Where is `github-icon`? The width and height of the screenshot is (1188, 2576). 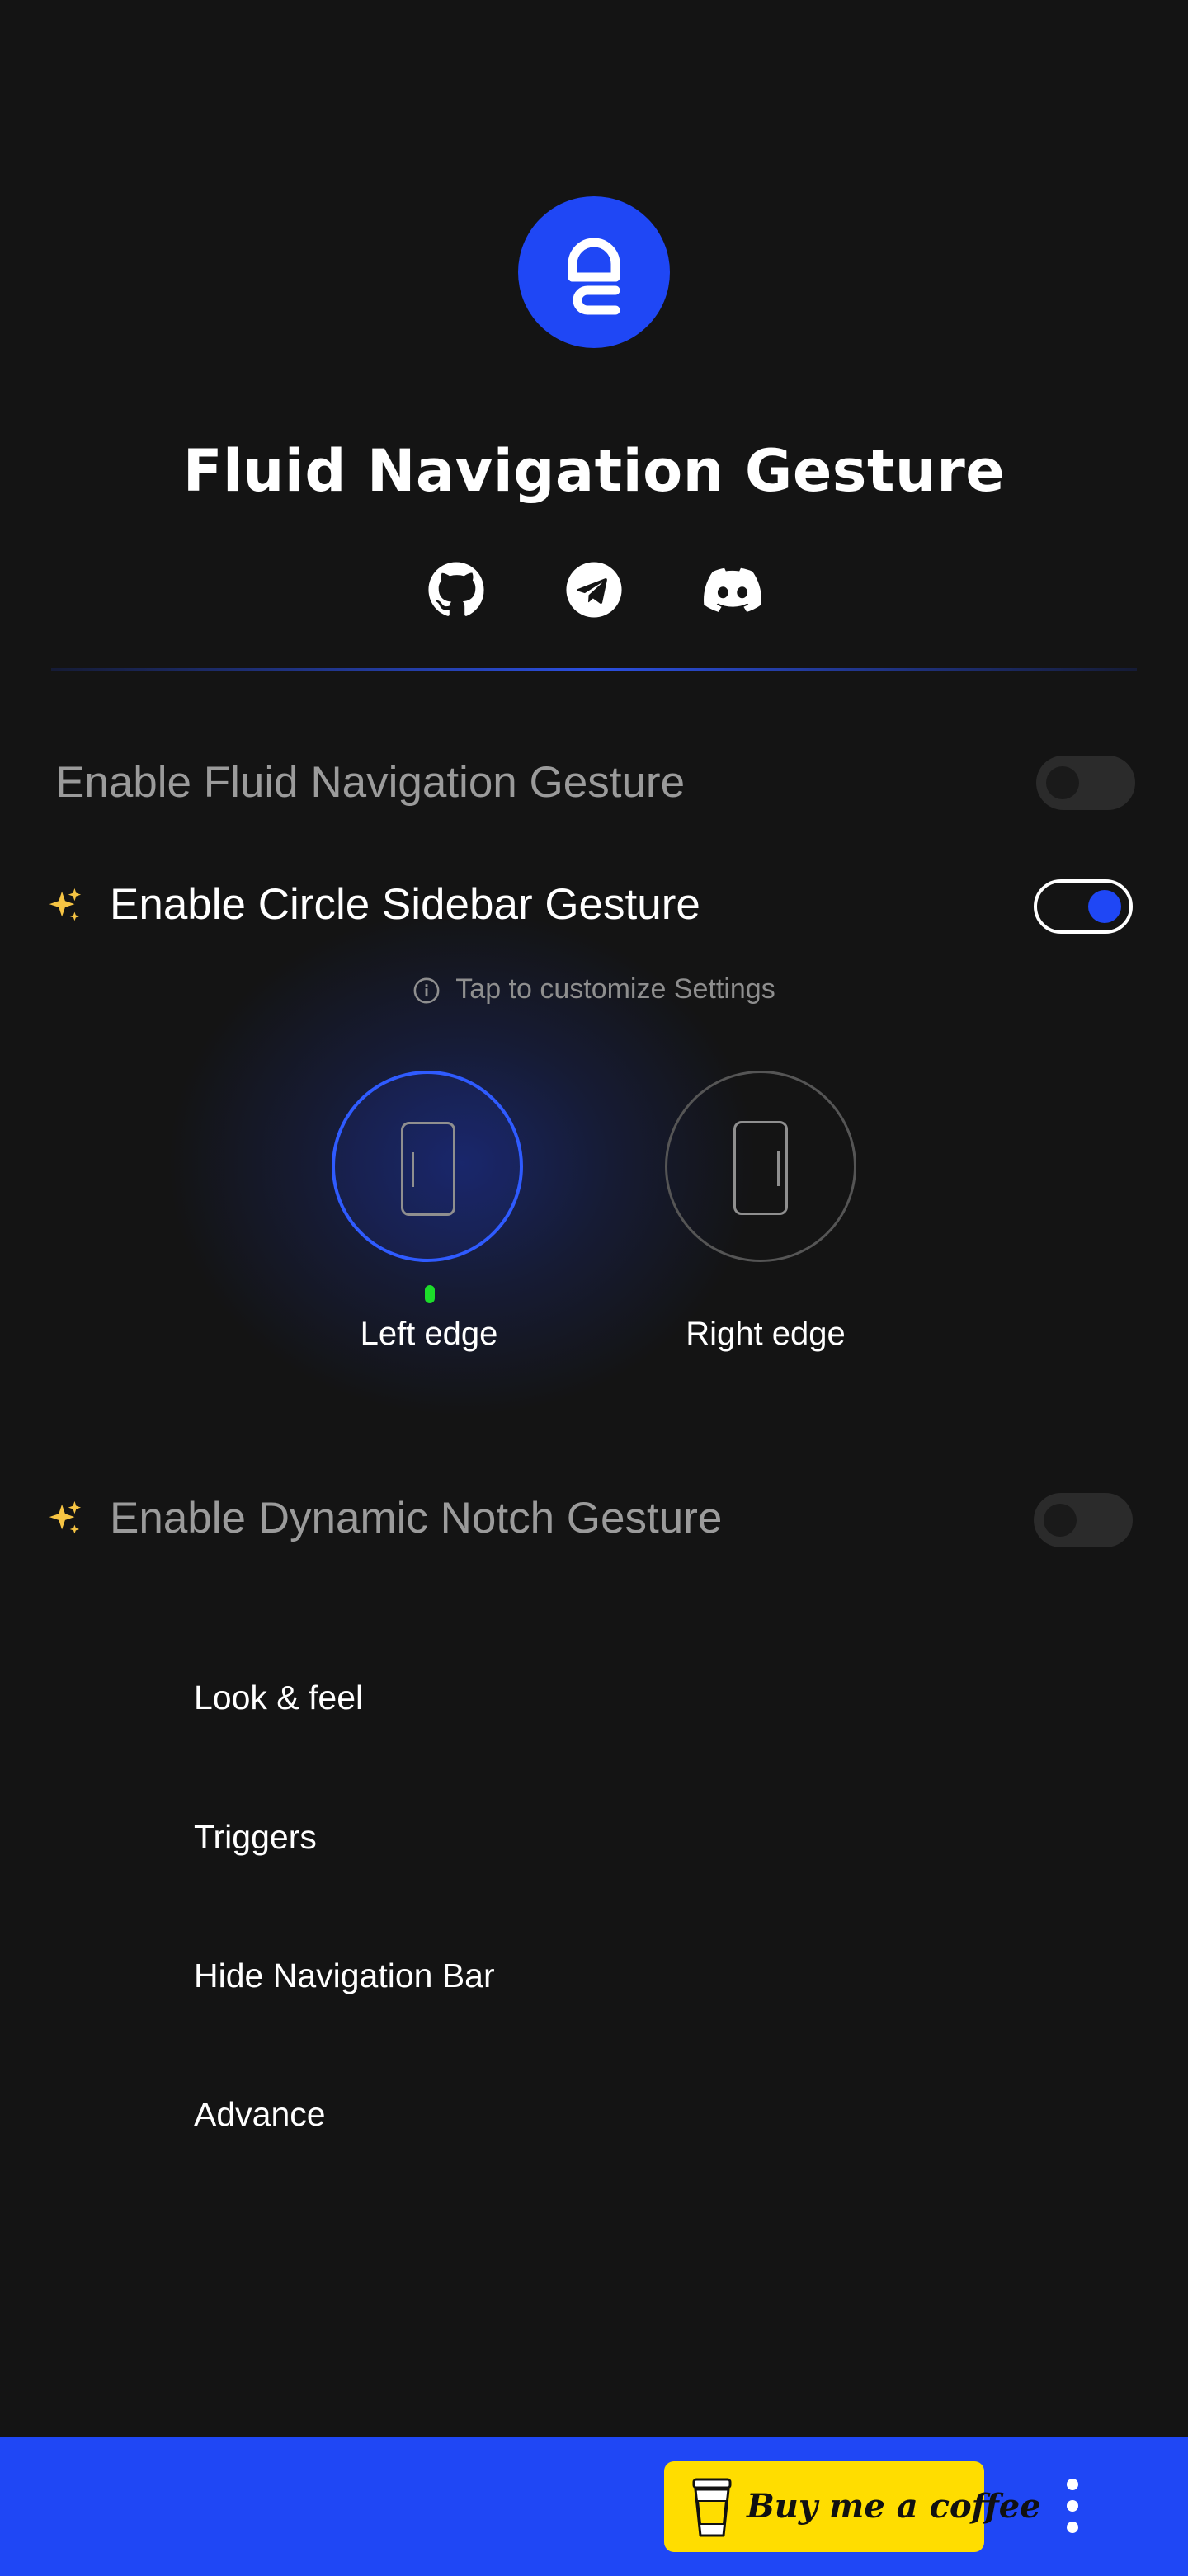 github-icon is located at coordinates (456, 589).